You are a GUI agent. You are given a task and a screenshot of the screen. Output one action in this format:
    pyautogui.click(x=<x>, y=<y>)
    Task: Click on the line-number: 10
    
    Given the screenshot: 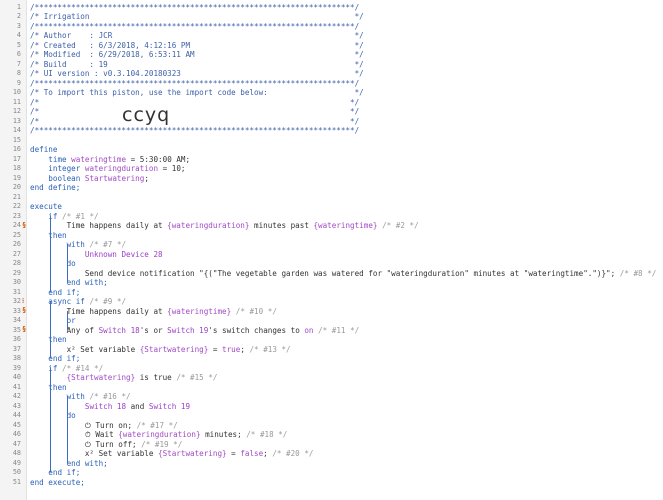 What is the action you would take?
    pyautogui.click(x=16, y=92)
    